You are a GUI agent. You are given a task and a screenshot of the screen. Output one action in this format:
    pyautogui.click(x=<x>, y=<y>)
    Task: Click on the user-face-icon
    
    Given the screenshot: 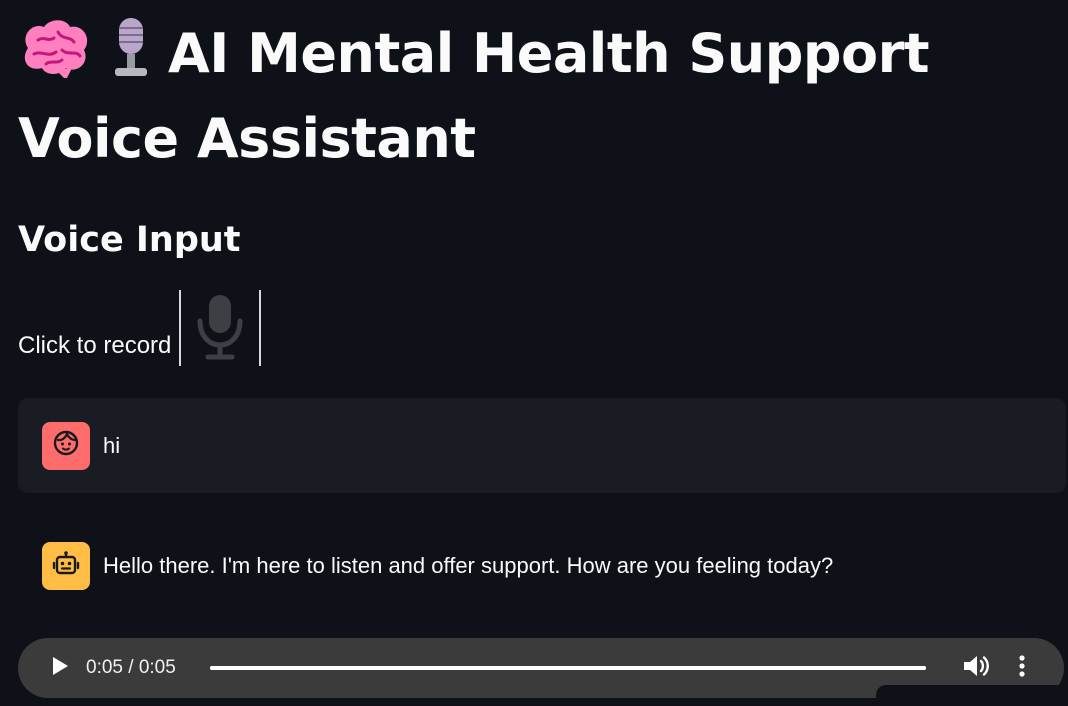 What is the action you would take?
    pyautogui.click(x=66, y=445)
    